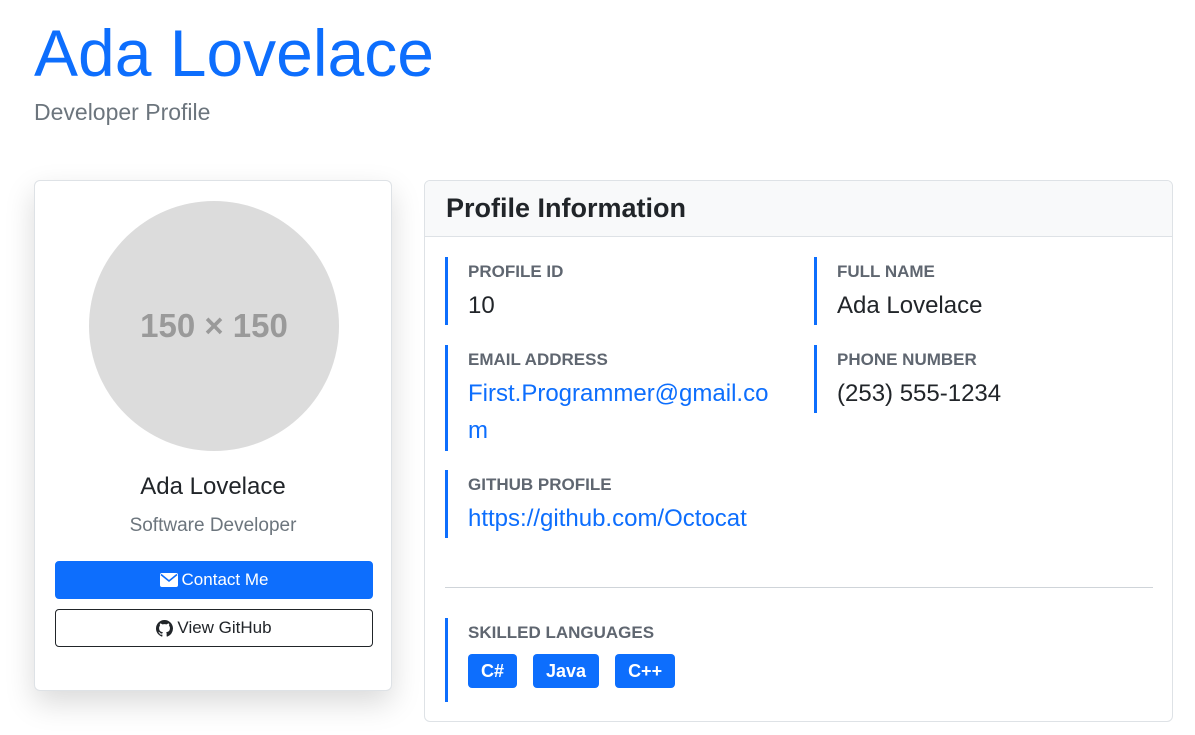  What do you see at coordinates (974, 291) in the screenshot?
I see `full-name-field: FULL NAME Ada Lovelace` at bounding box center [974, 291].